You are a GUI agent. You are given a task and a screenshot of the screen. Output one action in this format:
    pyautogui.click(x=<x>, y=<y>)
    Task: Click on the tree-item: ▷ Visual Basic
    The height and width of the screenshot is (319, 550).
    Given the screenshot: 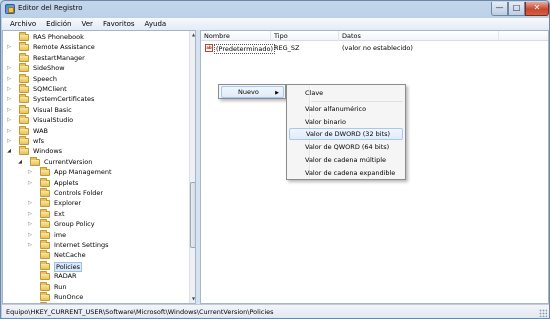 What is the action you would take?
    pyautogui.click(x=95, y=109)
    